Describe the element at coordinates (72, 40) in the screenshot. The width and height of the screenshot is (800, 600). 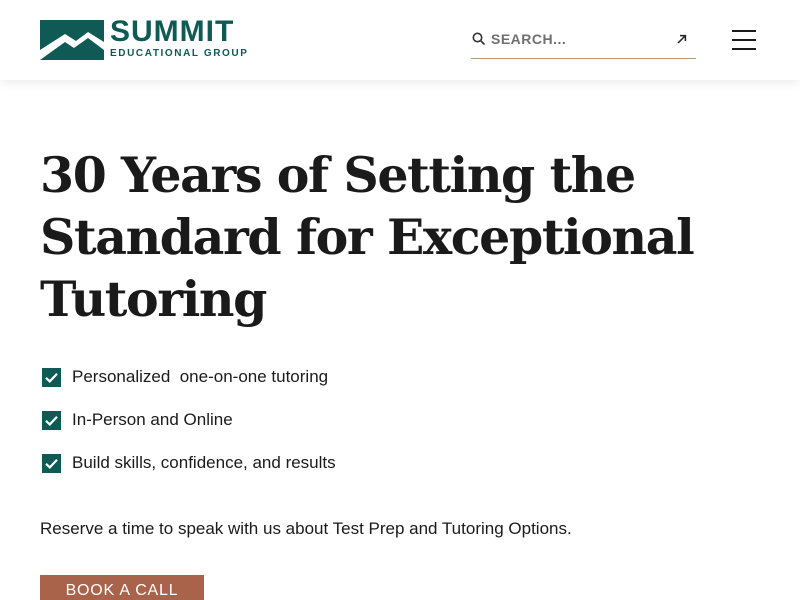
I see `mountain-logo-icon` at that location.